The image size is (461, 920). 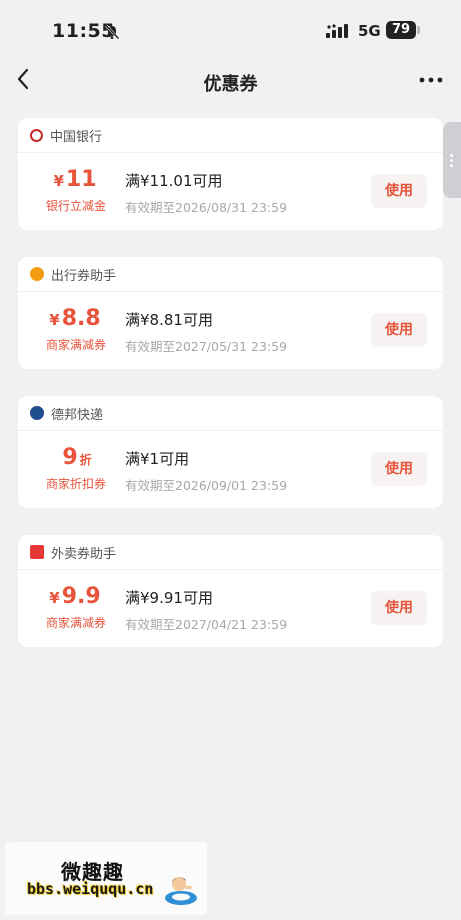 What do you see at coordinates (337, 31) in the screenshot?
I see `signal-icon` at bounding box center [337, 31].